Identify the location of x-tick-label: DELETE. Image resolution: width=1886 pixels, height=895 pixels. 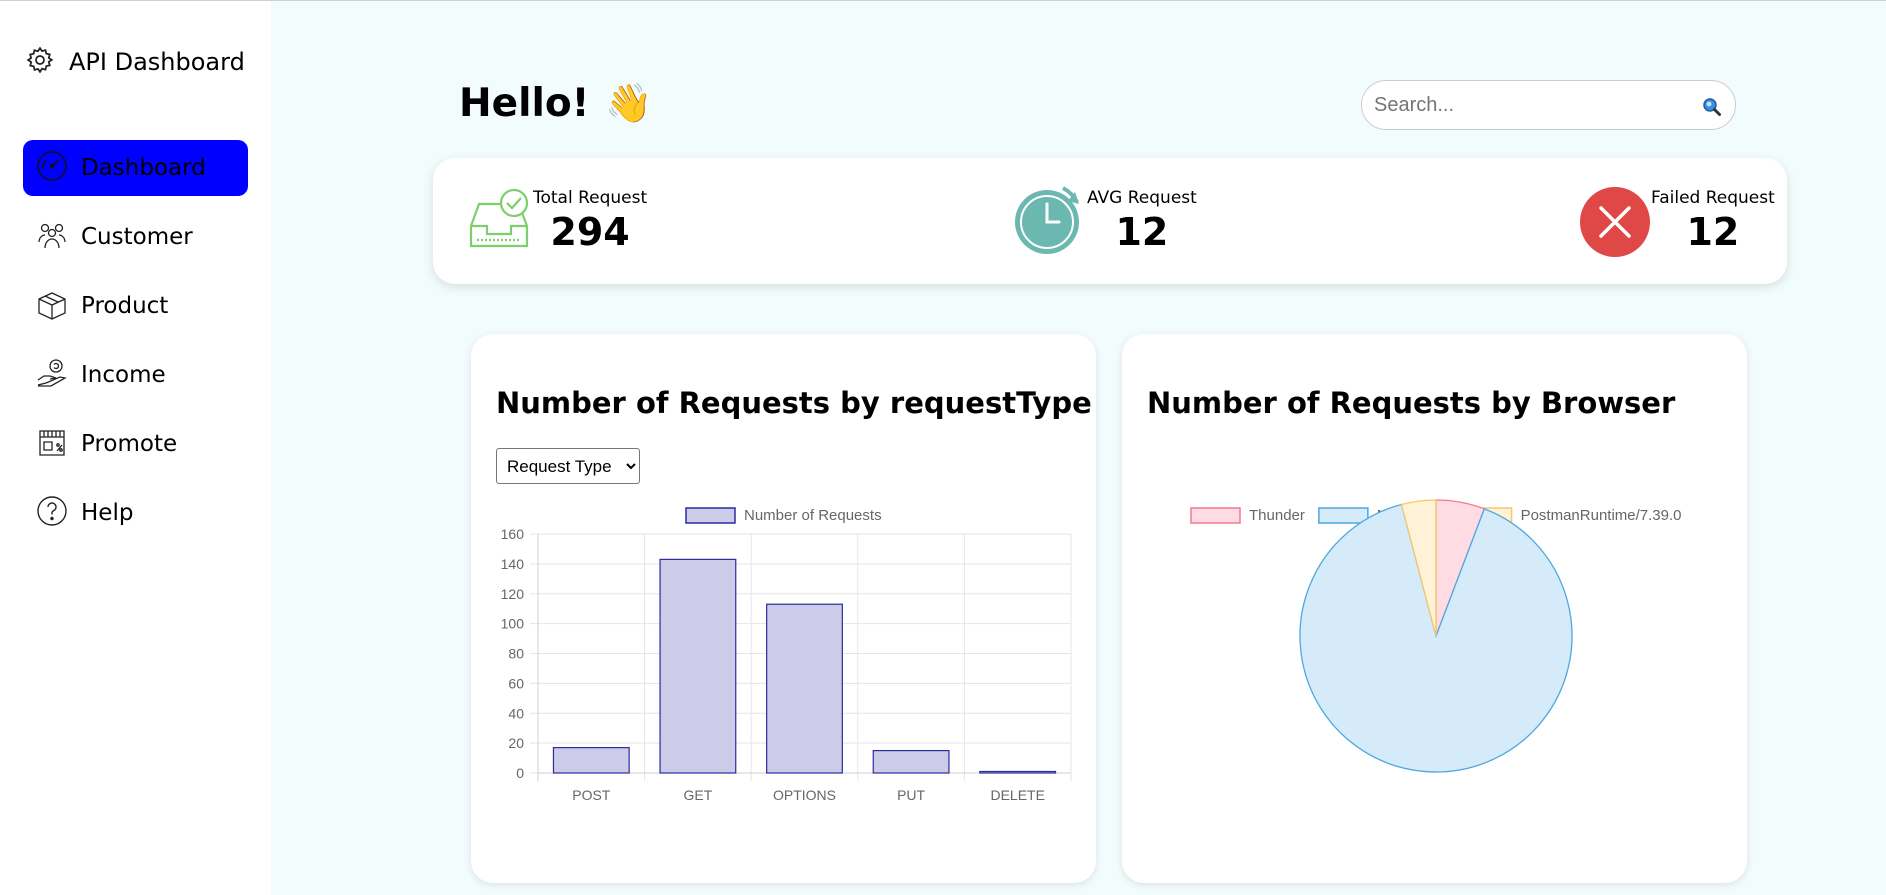
(1017, 795).